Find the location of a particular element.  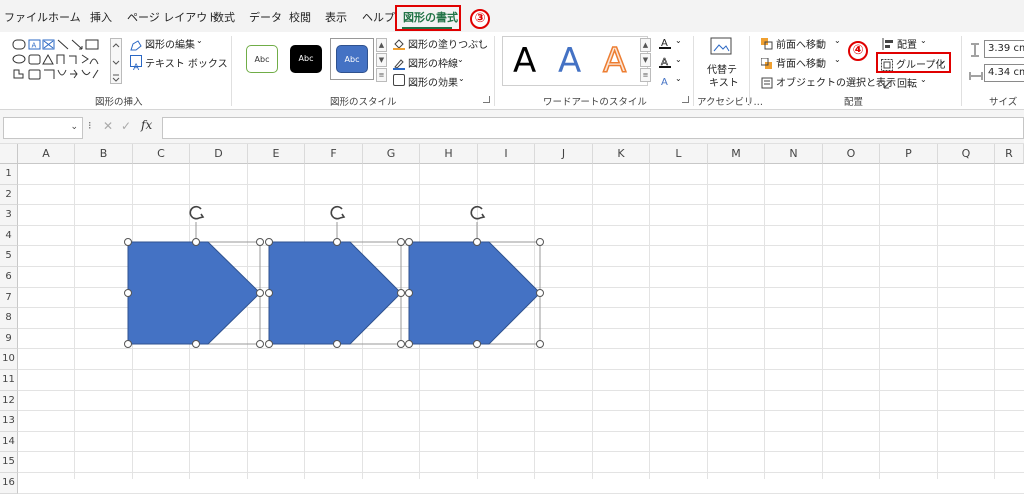

style-gallery-more: ≡ is located at coordinates (381, 75).